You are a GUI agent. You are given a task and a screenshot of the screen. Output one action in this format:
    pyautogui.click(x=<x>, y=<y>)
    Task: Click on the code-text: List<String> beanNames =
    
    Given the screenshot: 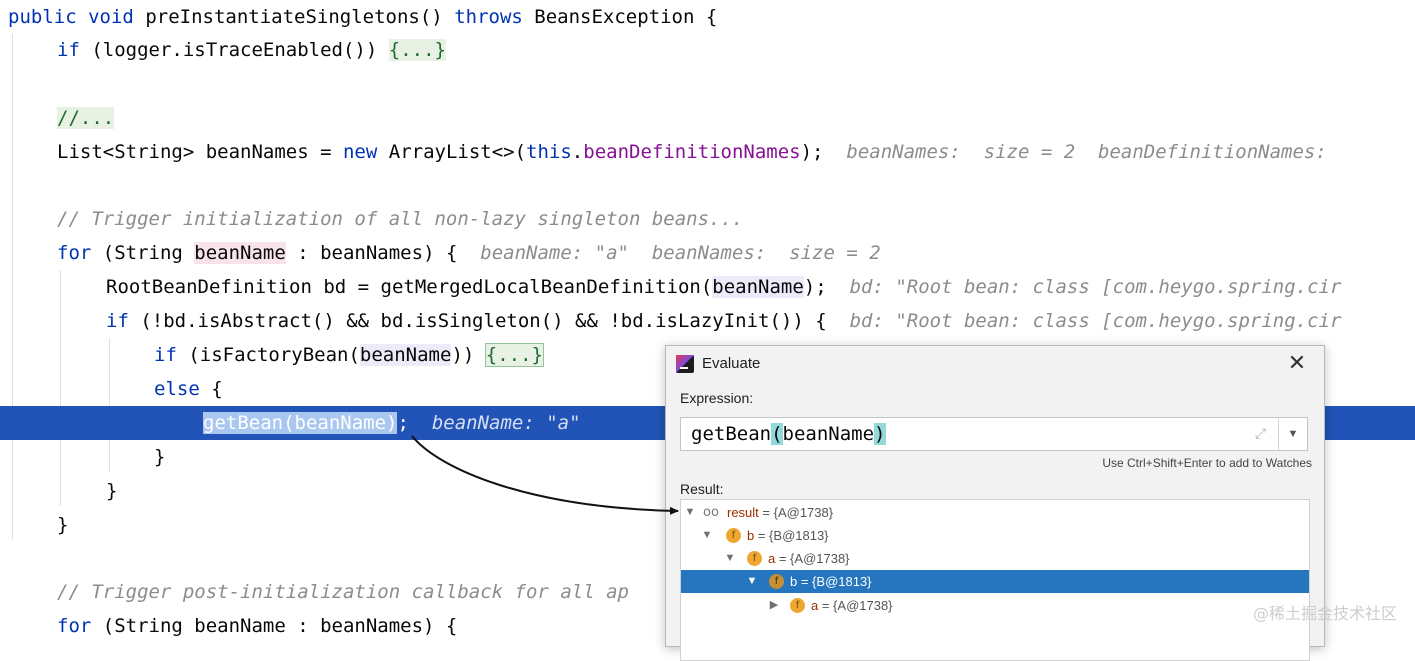 What is the action you would take?
    pyautogui.click(x=200, y=152)
    